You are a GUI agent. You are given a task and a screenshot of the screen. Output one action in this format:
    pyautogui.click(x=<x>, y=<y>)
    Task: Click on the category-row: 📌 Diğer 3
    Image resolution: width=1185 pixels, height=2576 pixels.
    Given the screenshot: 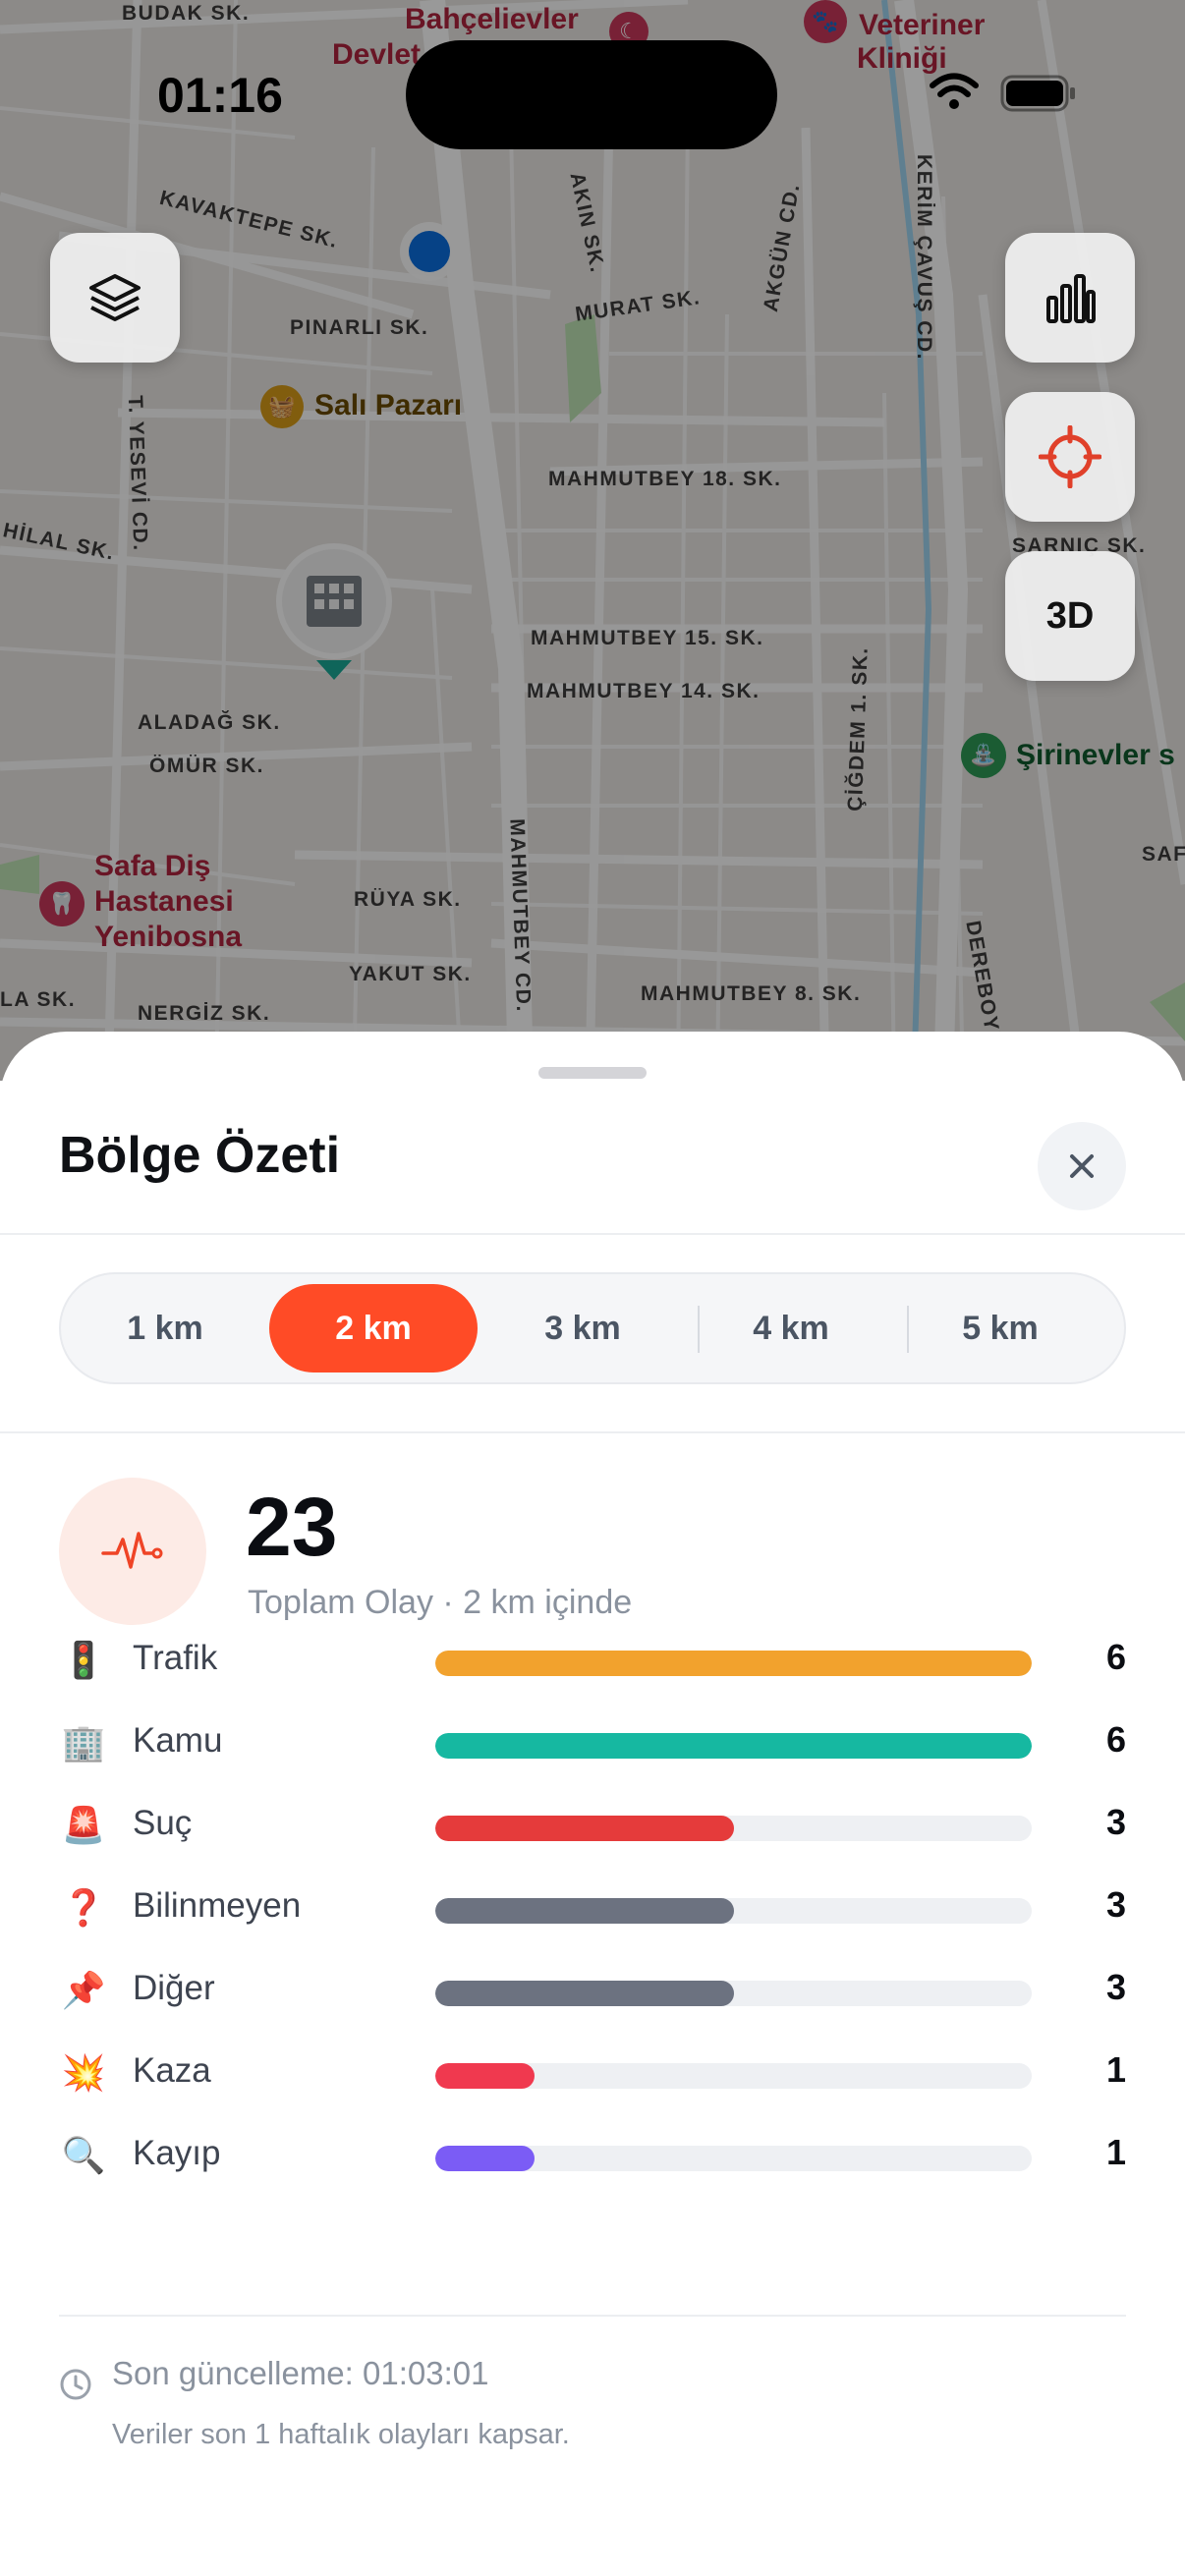 What is the action you would take?
    pyautogui.click(x=592, y=1990)
    